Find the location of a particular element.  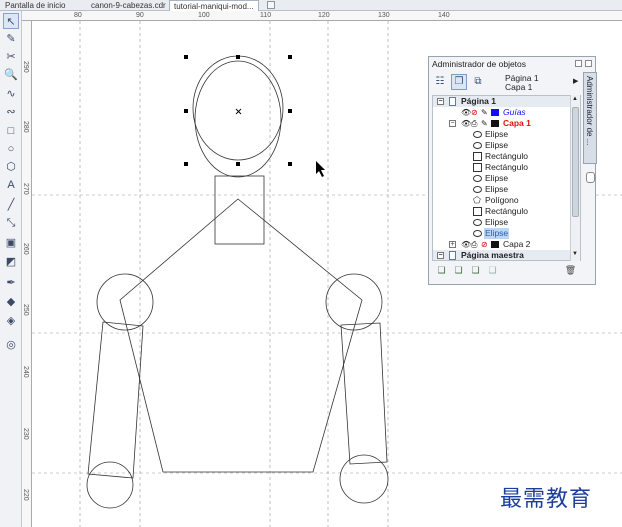

tree-layer-capa-2: + 👁 ⎙ ⊘ Capa 2 is located at coordinates (502, 244).